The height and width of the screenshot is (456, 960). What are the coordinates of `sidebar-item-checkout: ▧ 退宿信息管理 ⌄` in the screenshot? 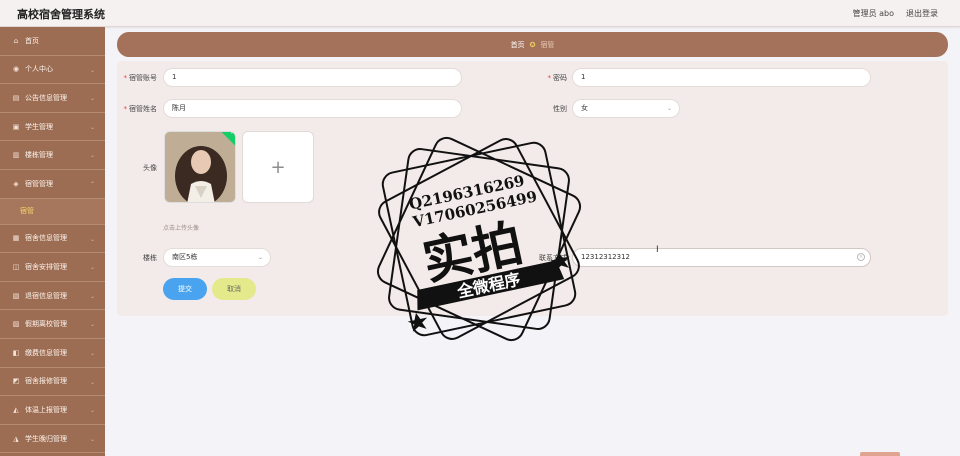 It's located at (52, 296).